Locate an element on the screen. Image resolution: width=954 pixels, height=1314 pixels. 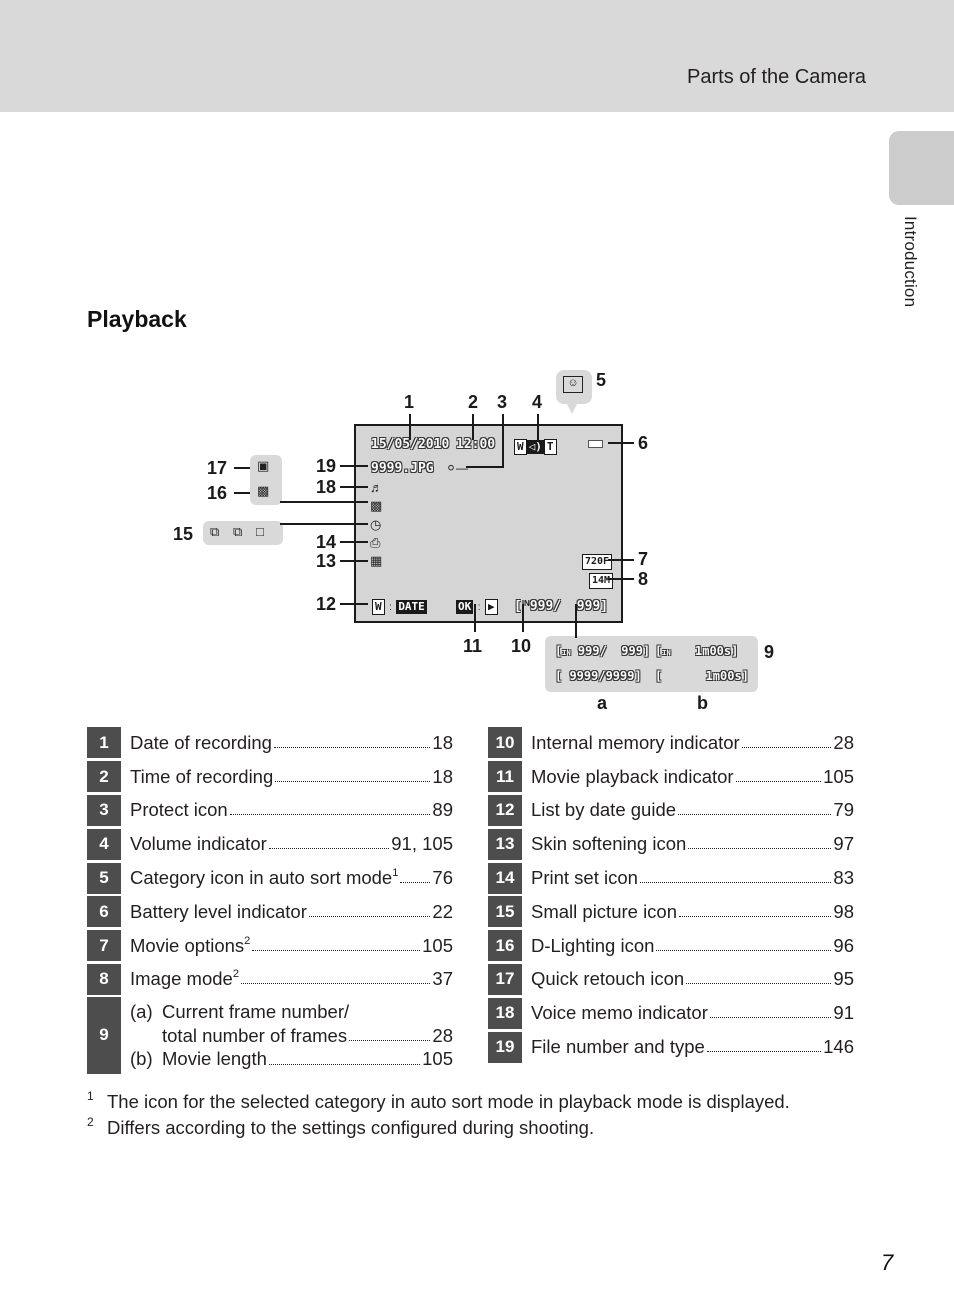
section-title: Playback is located at coordinates (137, 319).